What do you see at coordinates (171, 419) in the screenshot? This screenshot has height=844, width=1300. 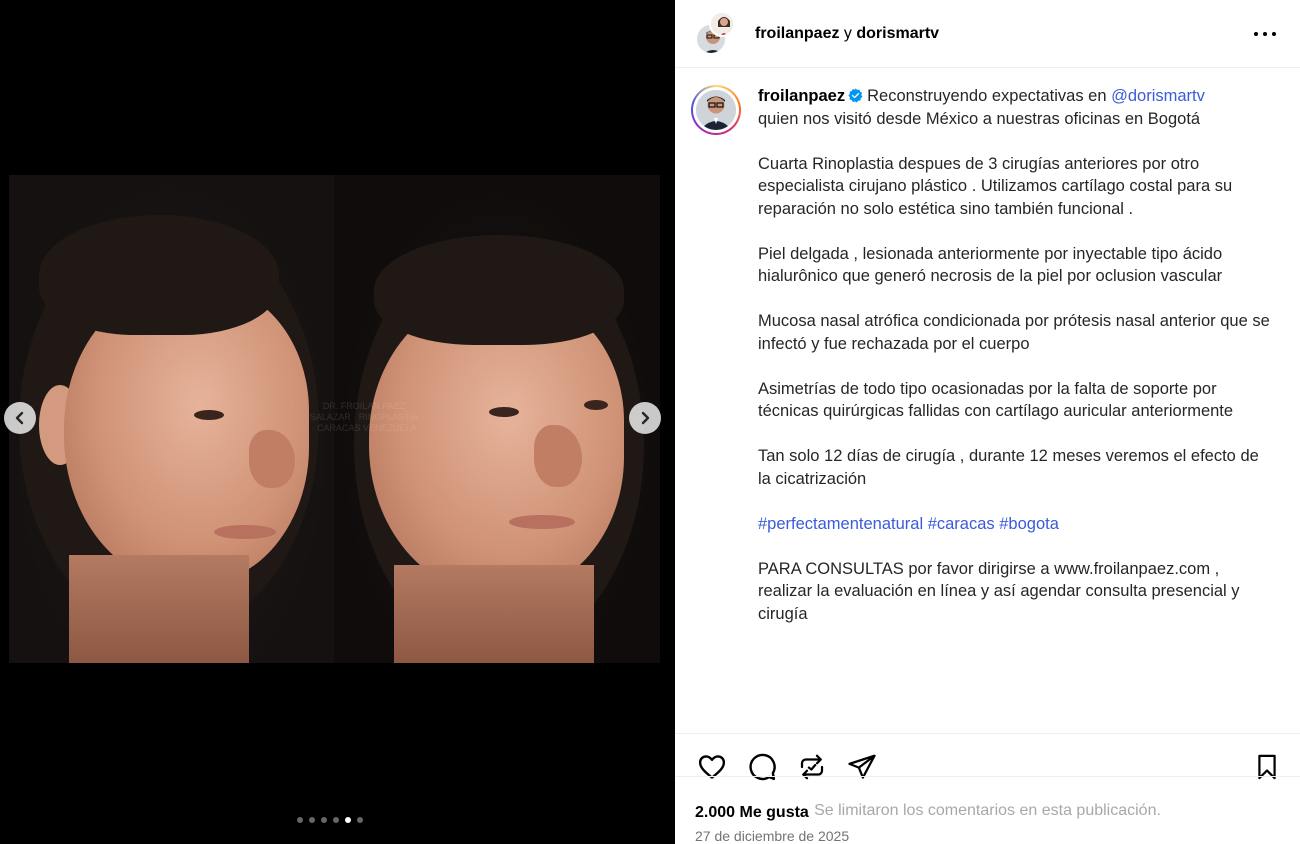 I see `before-photo` at bounding box center [171, 419].